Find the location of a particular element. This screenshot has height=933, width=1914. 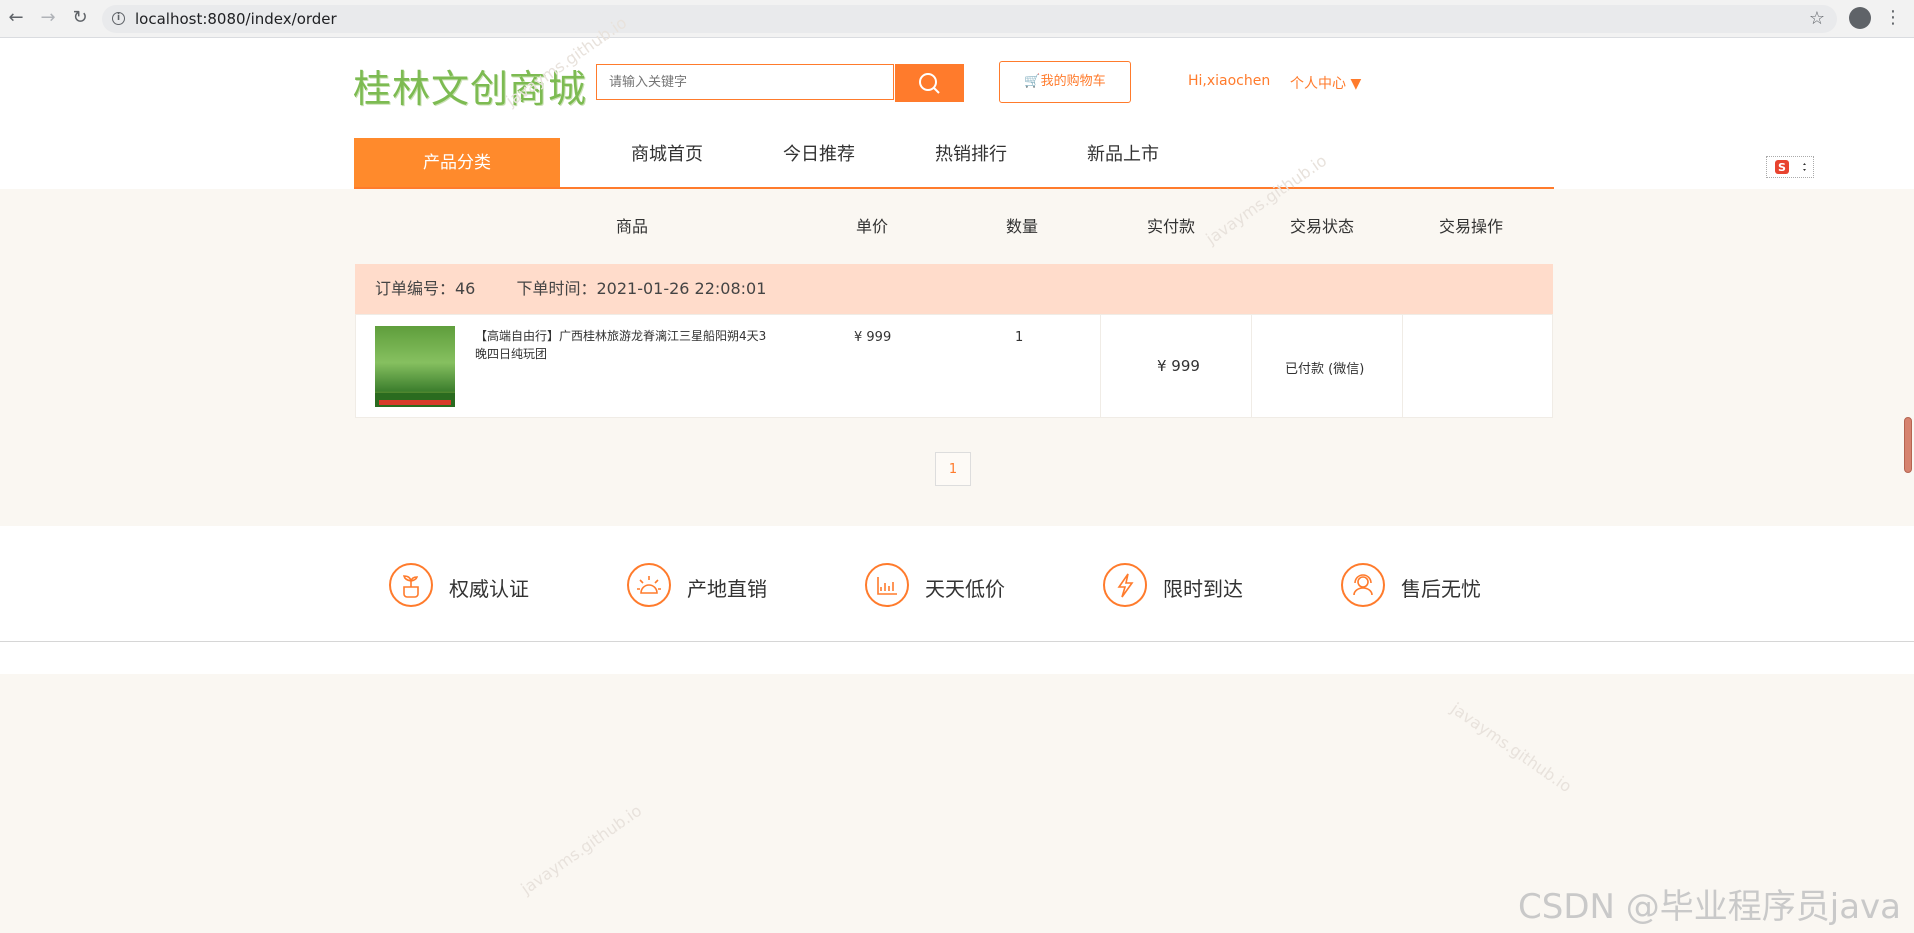

nav-item-today: 今日推荐 is located at coordinates (819, 153).